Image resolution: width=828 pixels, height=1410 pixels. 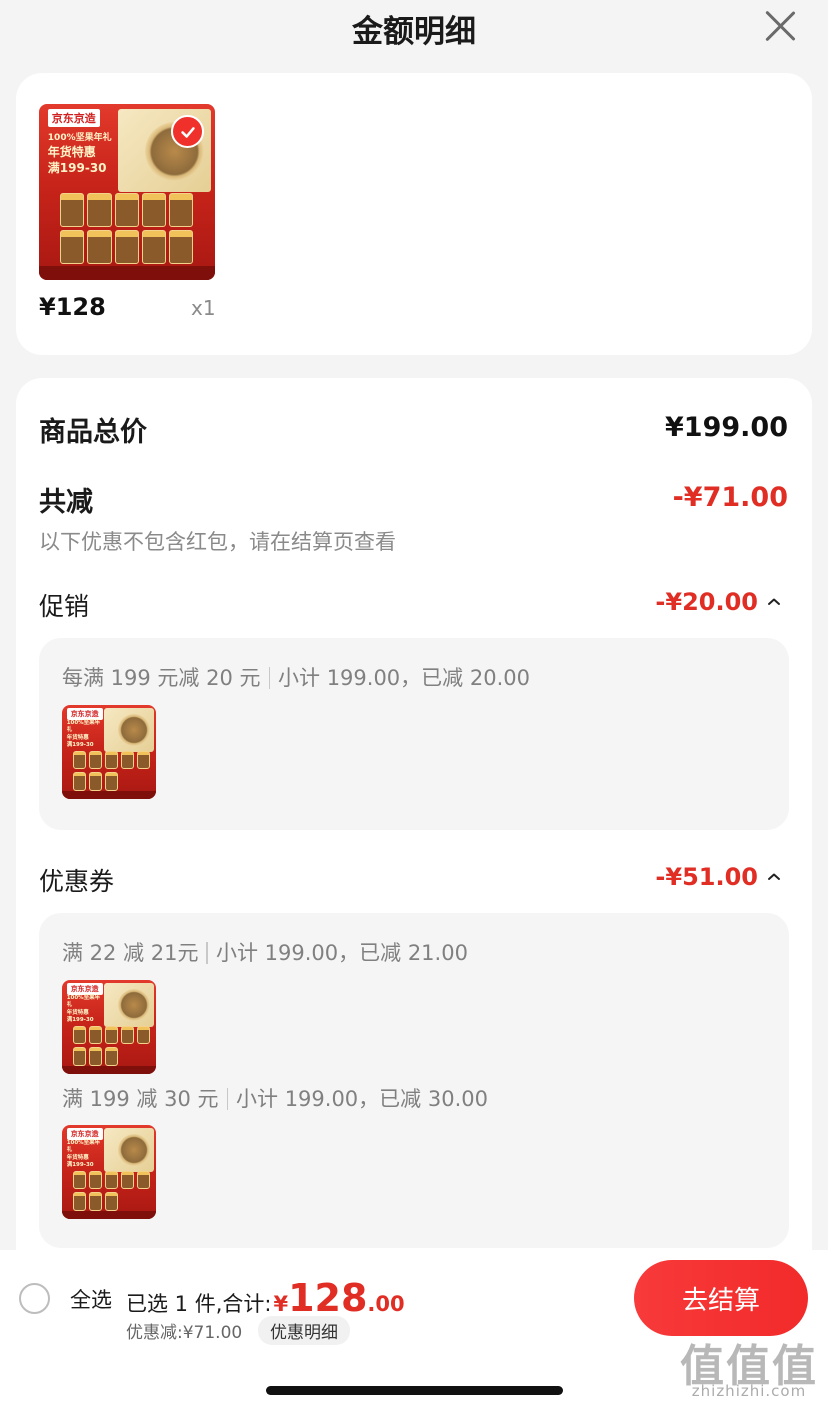 What do you see at coordinates (109, 752) in the screenshot?
I see `promotion-product-thumbnail: 京东京造 100%坚果年礼 年货特惠 满199-30` at bounding box center [109, 752].